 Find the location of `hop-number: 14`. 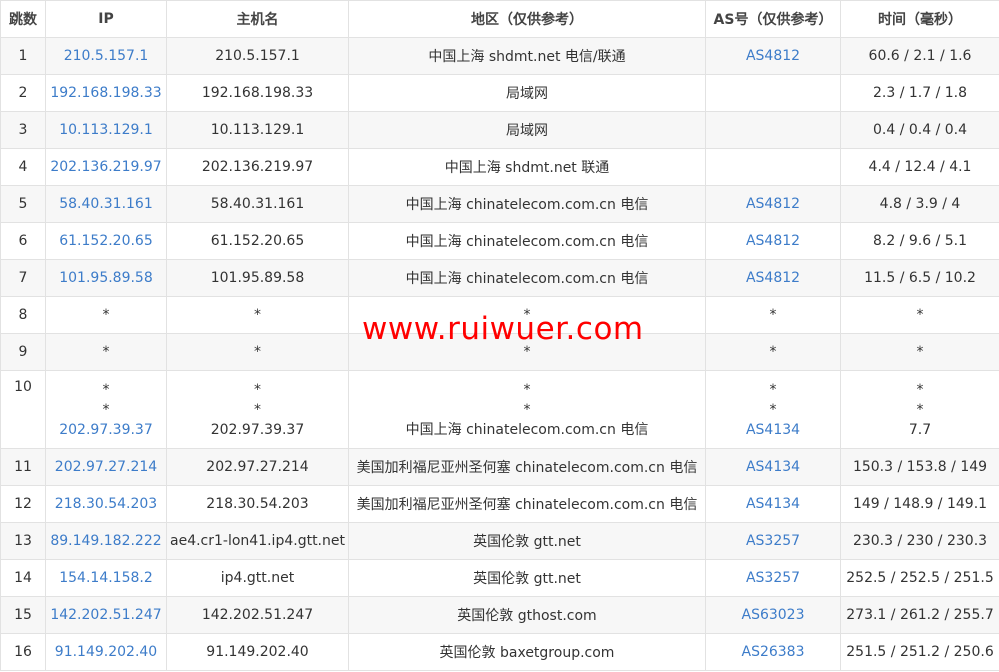

hop-number: 14 is located at coordinates (23, 578).